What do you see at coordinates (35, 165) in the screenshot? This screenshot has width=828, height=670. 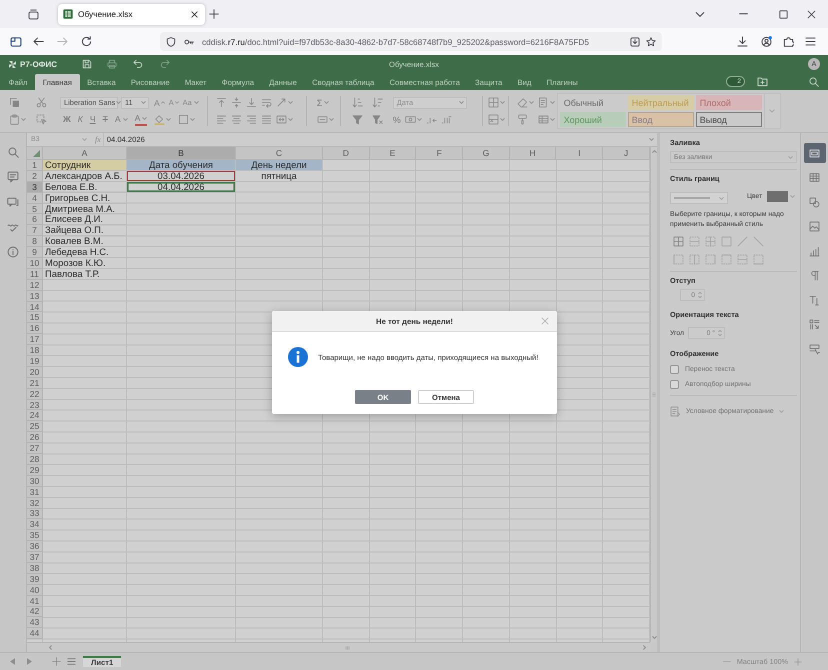 I see `row-header: 1` at bounding box center [35, 165].